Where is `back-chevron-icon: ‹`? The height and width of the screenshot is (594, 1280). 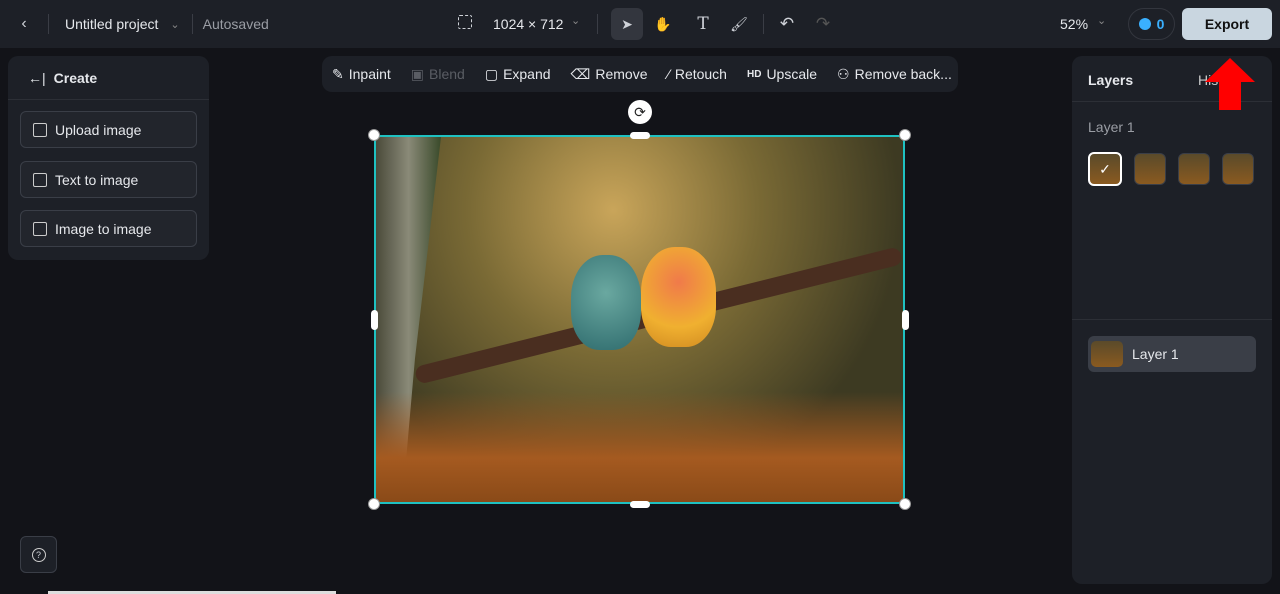
back-chevron-icon: ‹ is located at coordinates (24, 24).